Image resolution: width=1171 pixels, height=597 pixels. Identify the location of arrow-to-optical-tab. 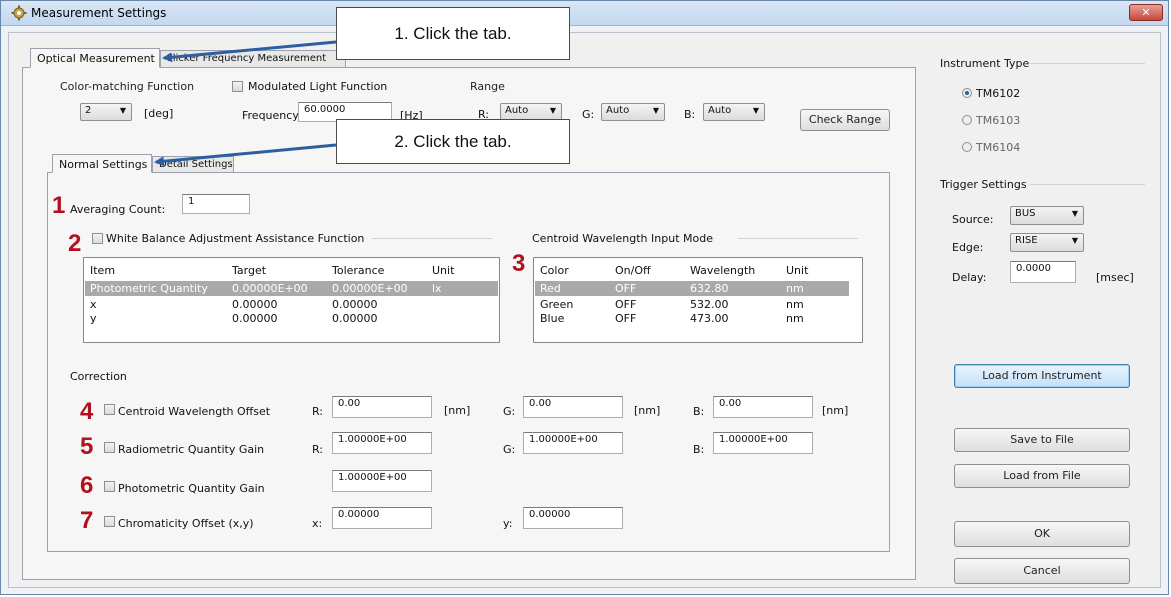
(249, 51).